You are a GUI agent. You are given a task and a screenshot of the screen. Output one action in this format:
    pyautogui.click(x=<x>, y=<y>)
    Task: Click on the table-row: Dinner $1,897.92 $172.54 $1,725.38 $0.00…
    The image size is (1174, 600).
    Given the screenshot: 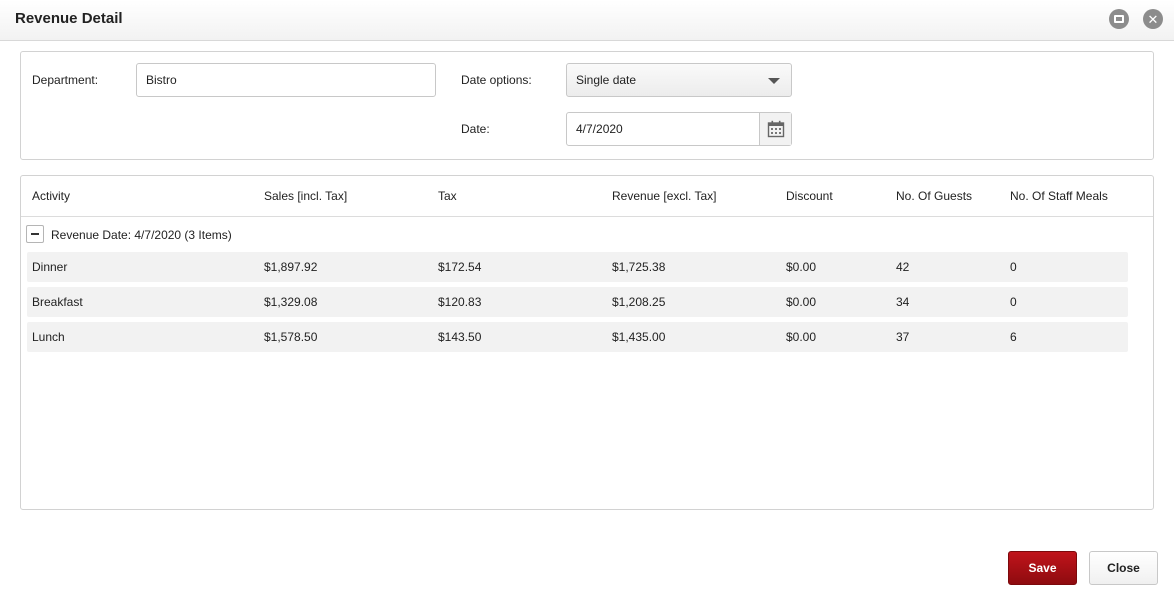 What is the action you would take?
    pyautogui.click(x=577, y=267)
    